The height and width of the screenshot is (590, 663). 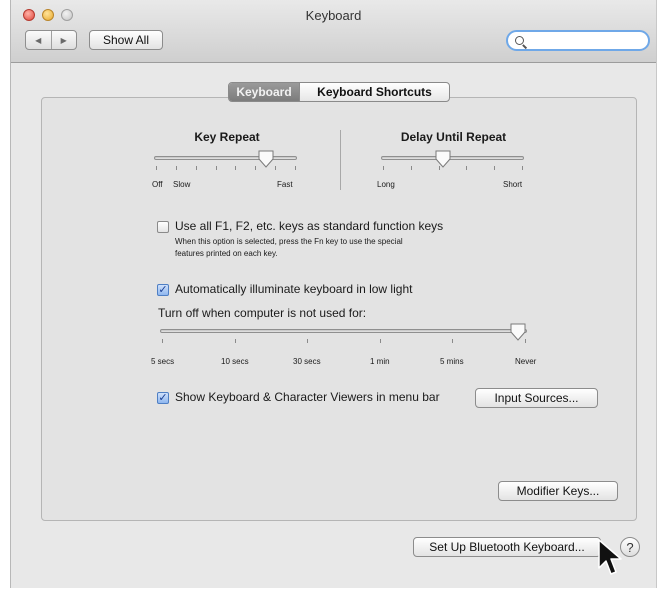 What do you see at coordinates (285, 184) in the screenshot?
I see `key-repeat-fast-label: Fast` at bounding box center [285, 184].